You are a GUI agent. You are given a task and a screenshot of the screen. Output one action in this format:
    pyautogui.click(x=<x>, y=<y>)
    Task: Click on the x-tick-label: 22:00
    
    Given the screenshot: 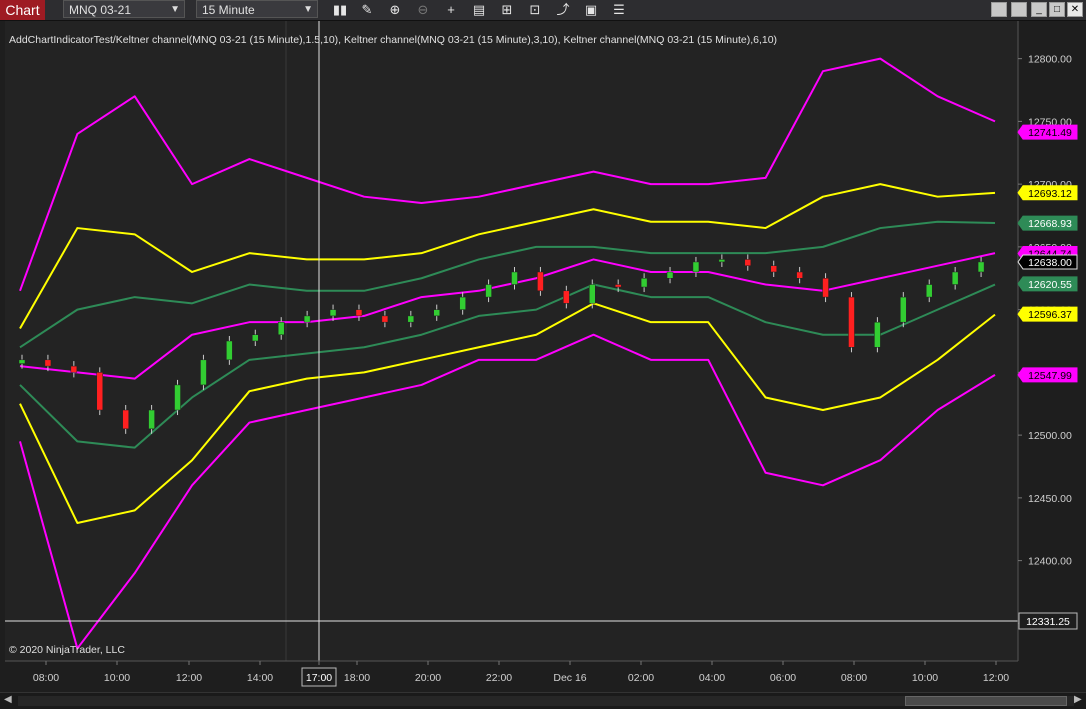 What is the action you would take?
    pyautogui.click(x=499, y=678)
    